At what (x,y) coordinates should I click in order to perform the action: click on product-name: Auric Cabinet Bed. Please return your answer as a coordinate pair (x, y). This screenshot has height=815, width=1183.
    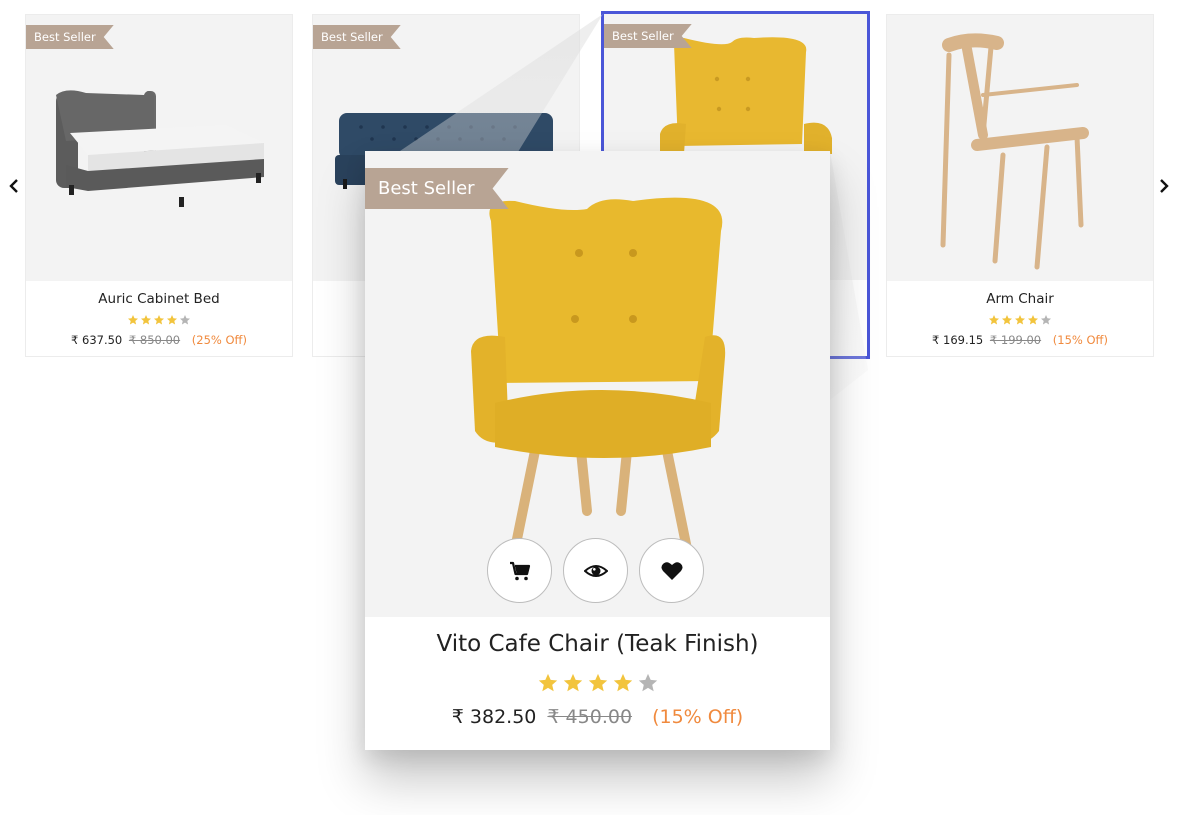
    Looking at the image, I should click on (159, 299).